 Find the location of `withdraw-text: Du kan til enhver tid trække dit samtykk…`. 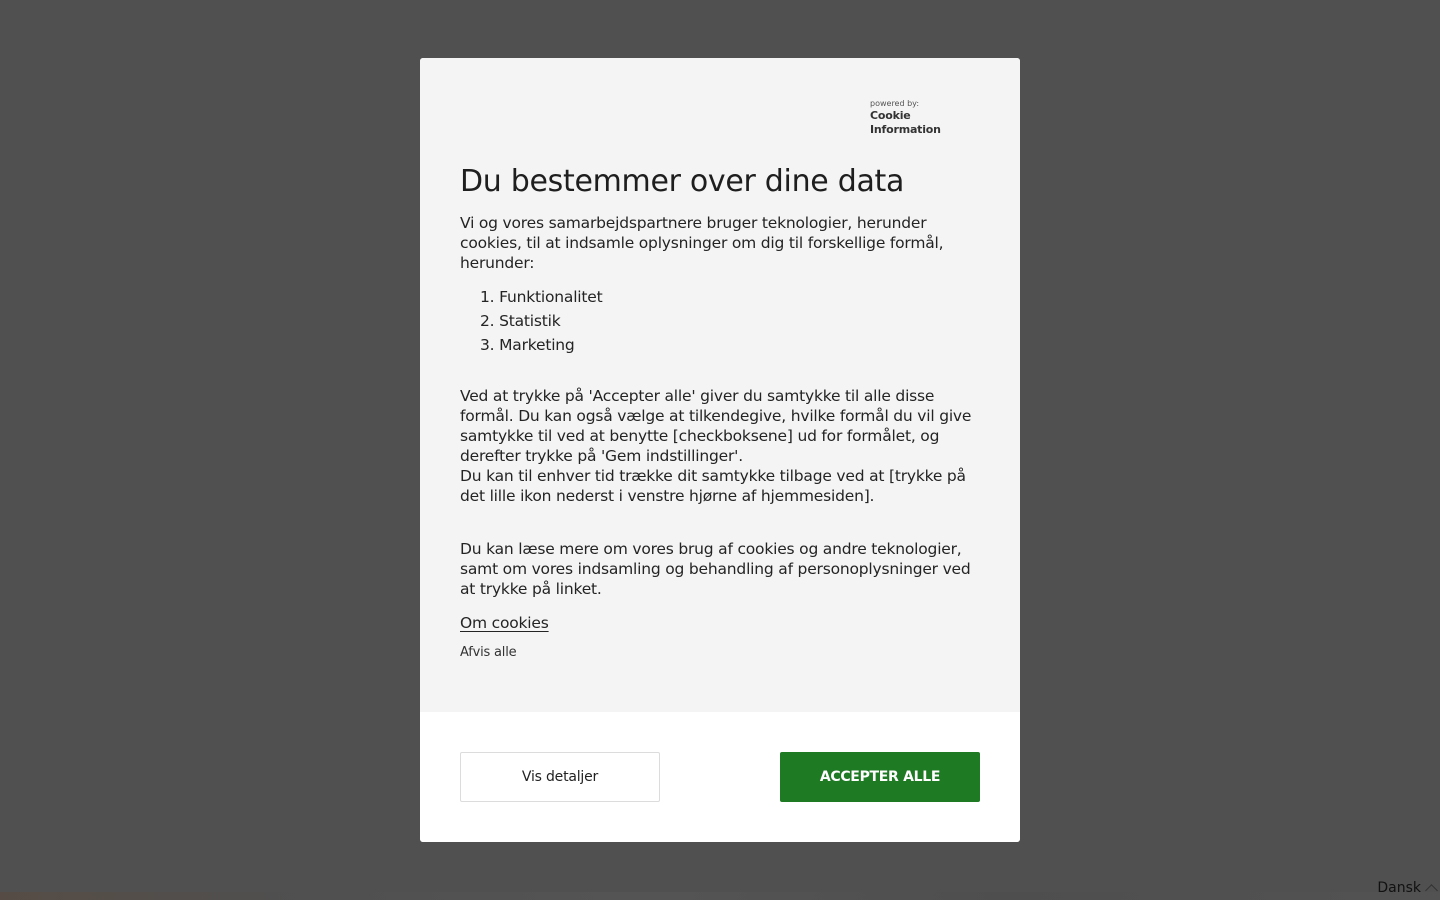

withdraw-text: Du kan til enhver tid trække dit samtykk… is located at coordinates (713, 486).